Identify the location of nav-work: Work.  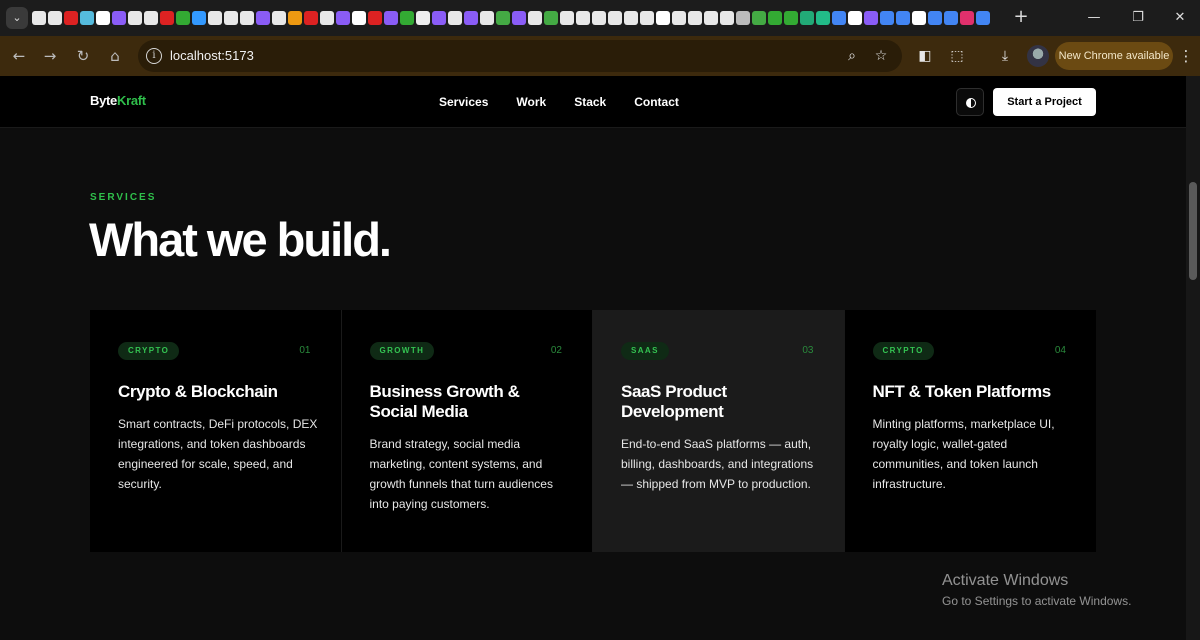
(531, 102).